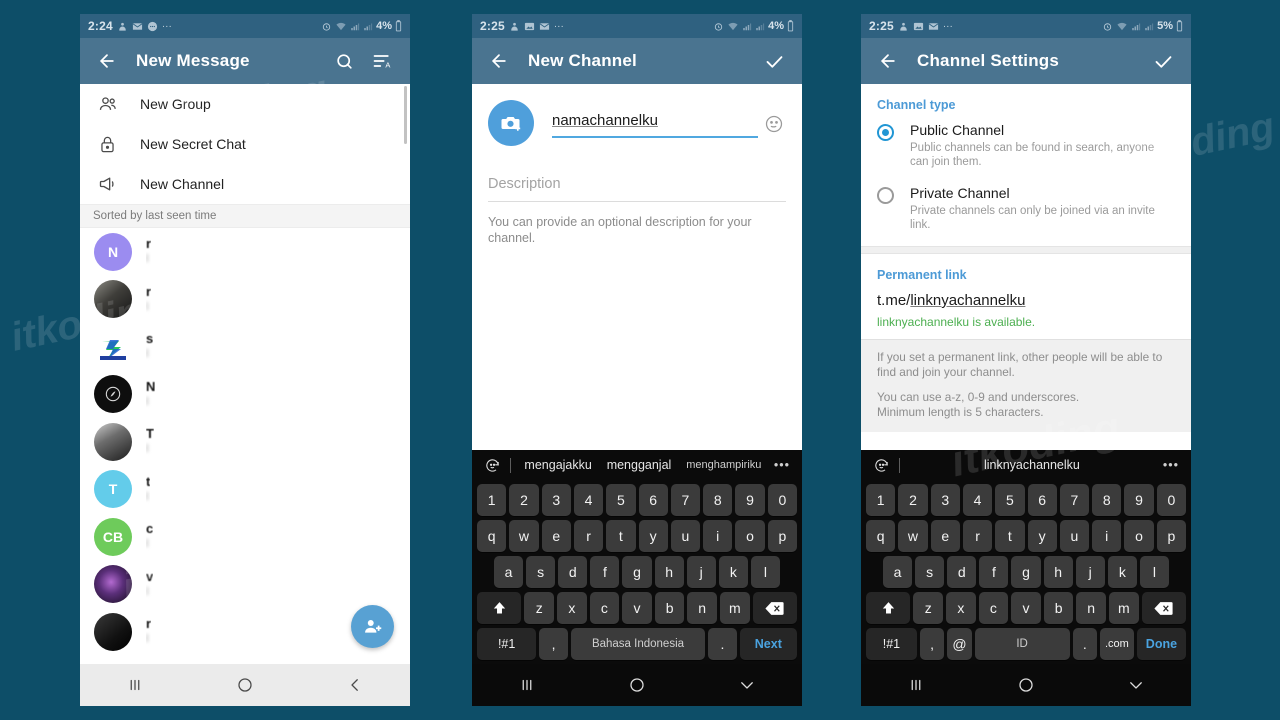  What do you see at coordinates (245, 104) in the screenshot?
I see `menu-item-new-group: New Group` at bounding box center [245, 104].